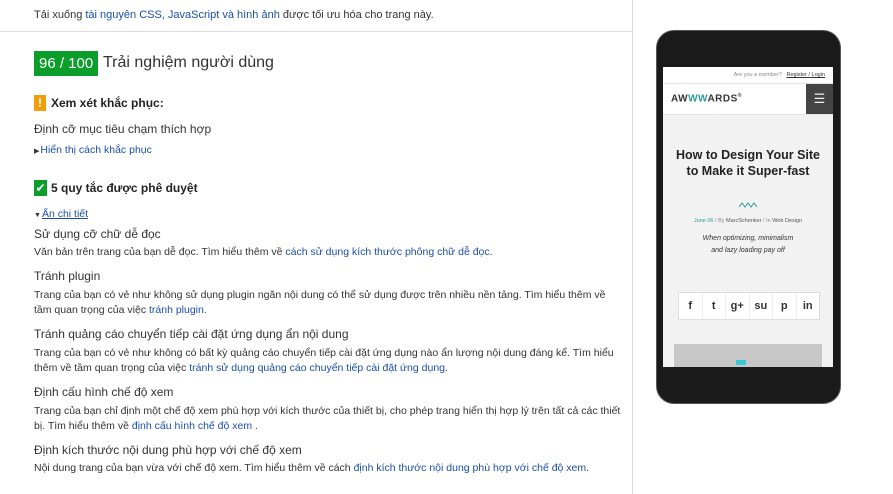  I want to click on google-plus-icon: g+, so click(738, 306).